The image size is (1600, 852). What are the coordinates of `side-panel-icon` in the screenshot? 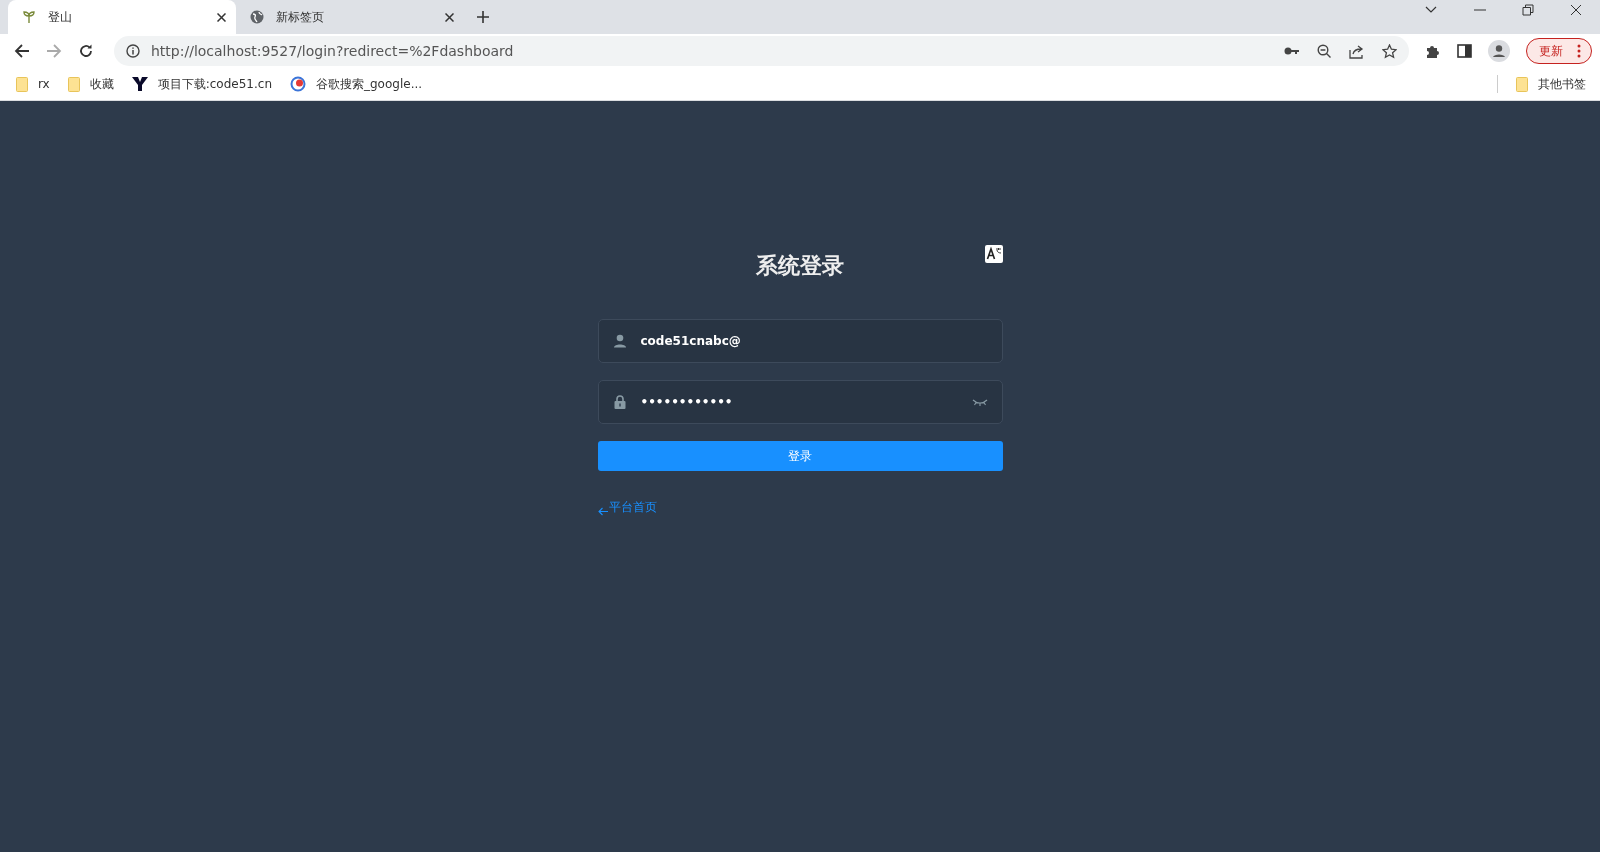 It's located at (1464, 51).